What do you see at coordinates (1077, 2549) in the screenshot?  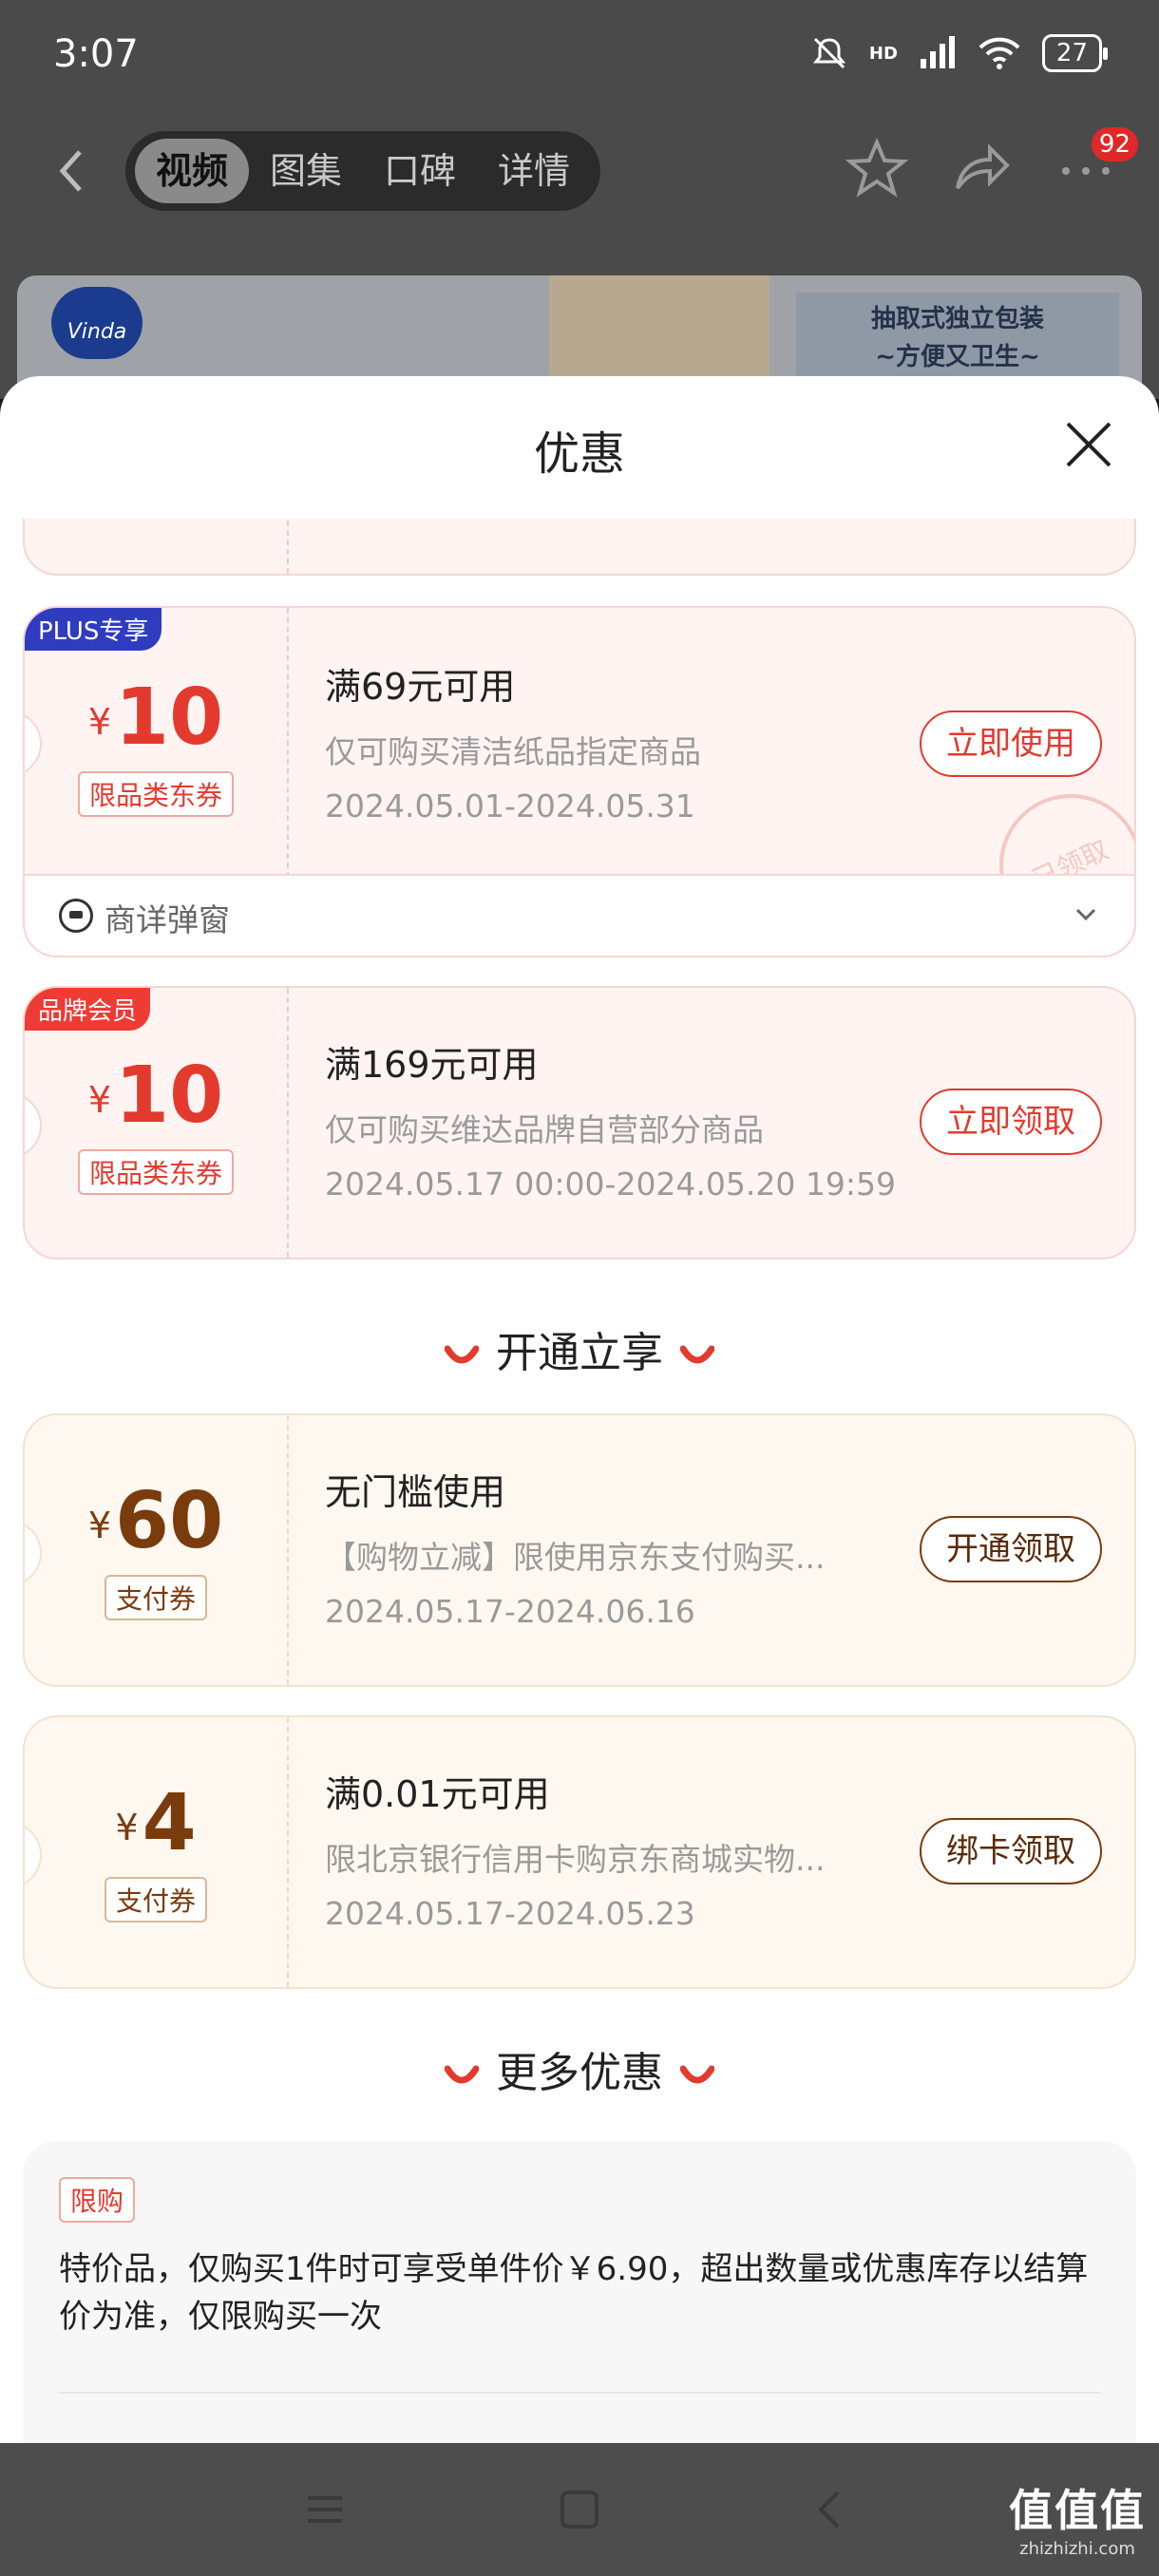 I see `watermark-url: zhizhizhi.com` at bounding box center [1077, 2549].